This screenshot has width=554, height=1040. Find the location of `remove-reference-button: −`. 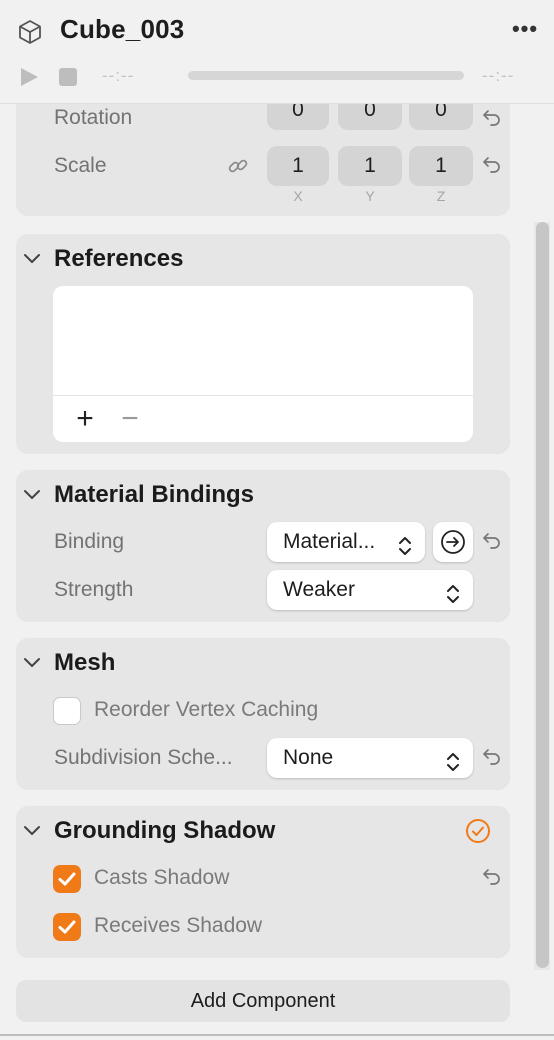

remove-reference-button: − is located at coordinates (130, 419).